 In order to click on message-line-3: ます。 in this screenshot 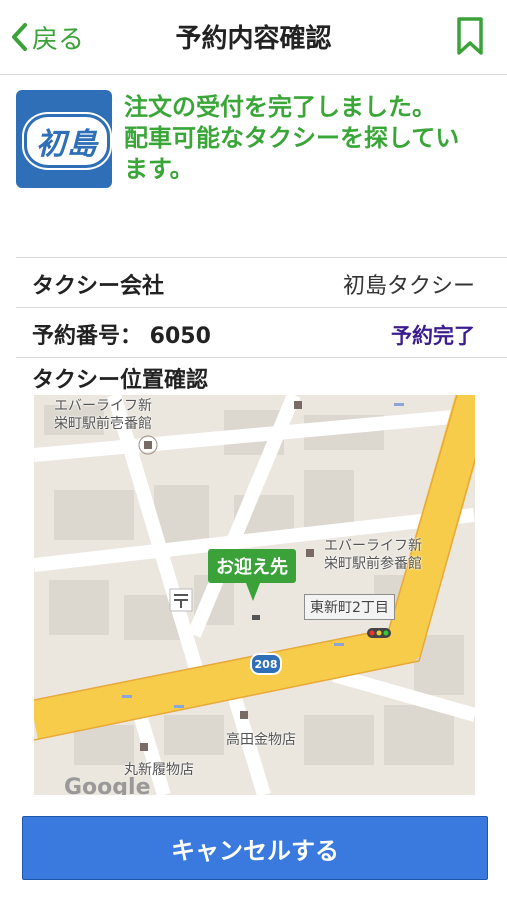, I will do `click(159, 169)`.